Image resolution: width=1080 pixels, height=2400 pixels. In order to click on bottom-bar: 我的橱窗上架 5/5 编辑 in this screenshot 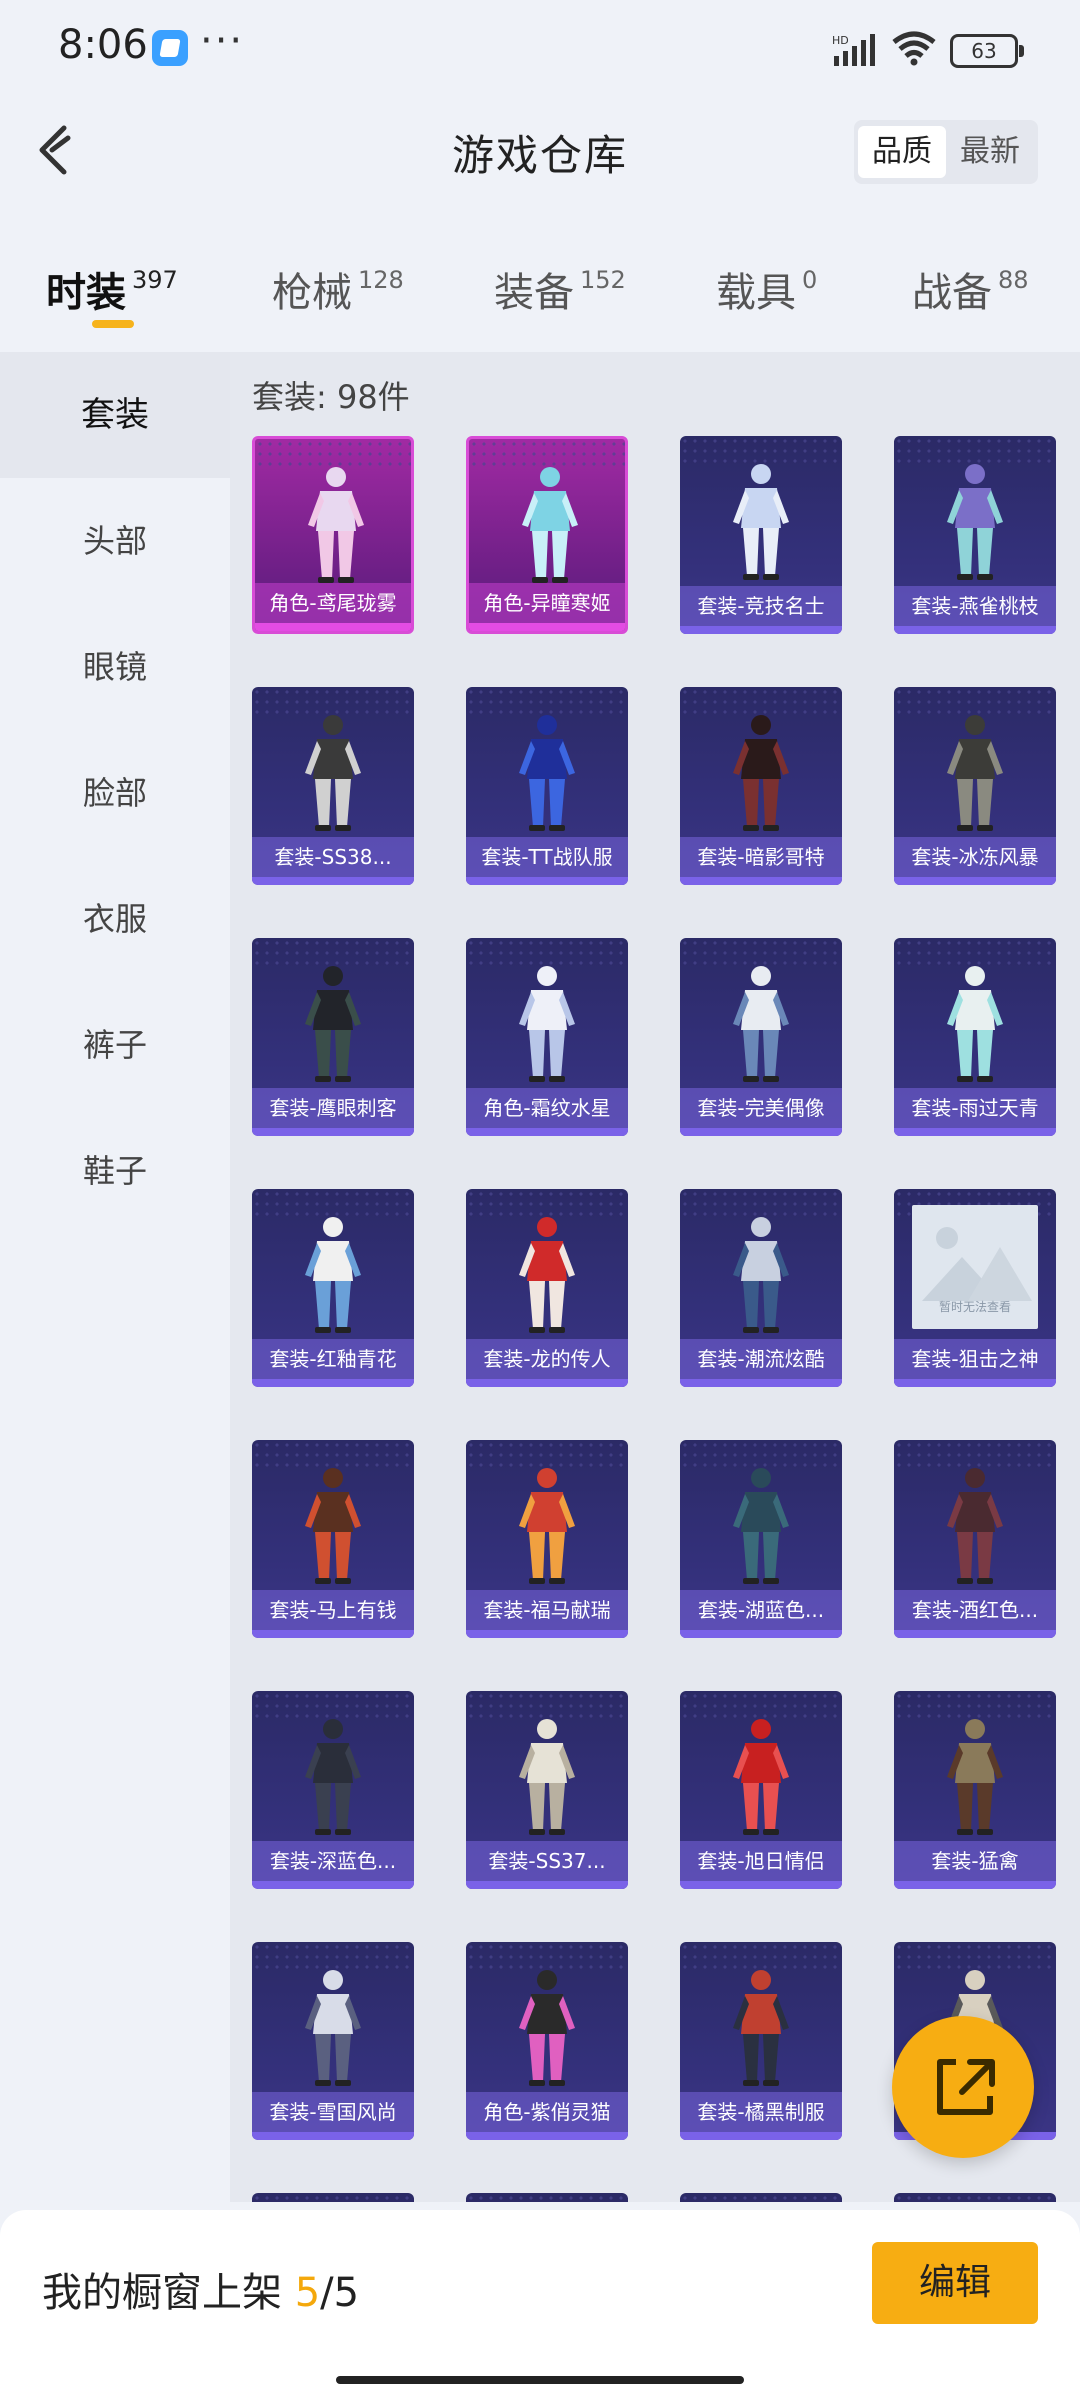, I will do `click(540, 2305)`.